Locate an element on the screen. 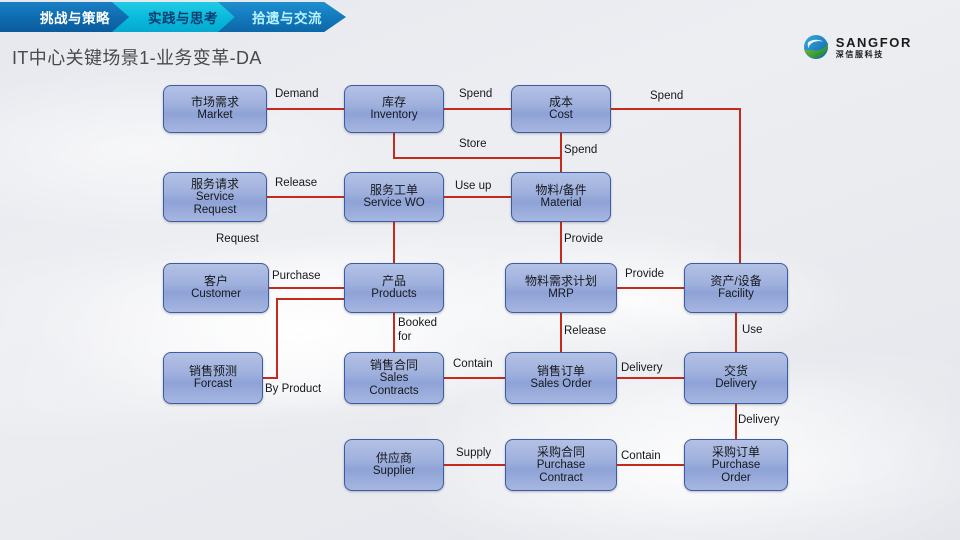 This screenshot has height=540, width=960. node-label-en: Purchase Order is located at coordinates (736, 471).